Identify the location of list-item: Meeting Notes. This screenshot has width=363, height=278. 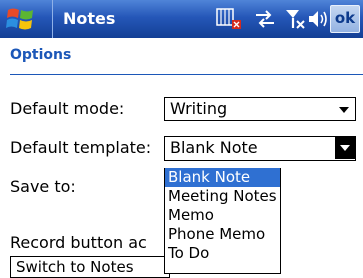
(222, 196).